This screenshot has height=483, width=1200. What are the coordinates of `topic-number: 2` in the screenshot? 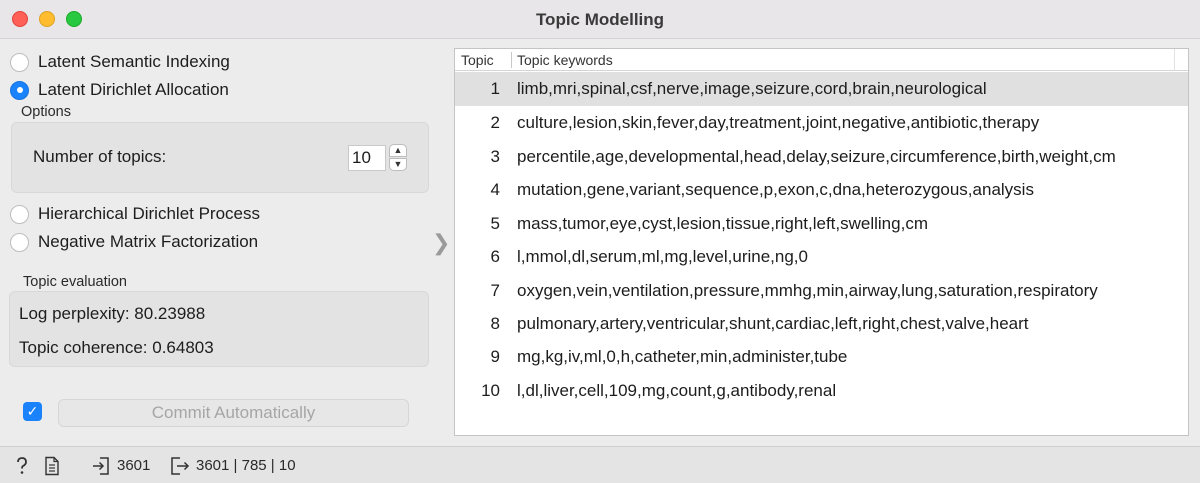 It's located at (495, 122).